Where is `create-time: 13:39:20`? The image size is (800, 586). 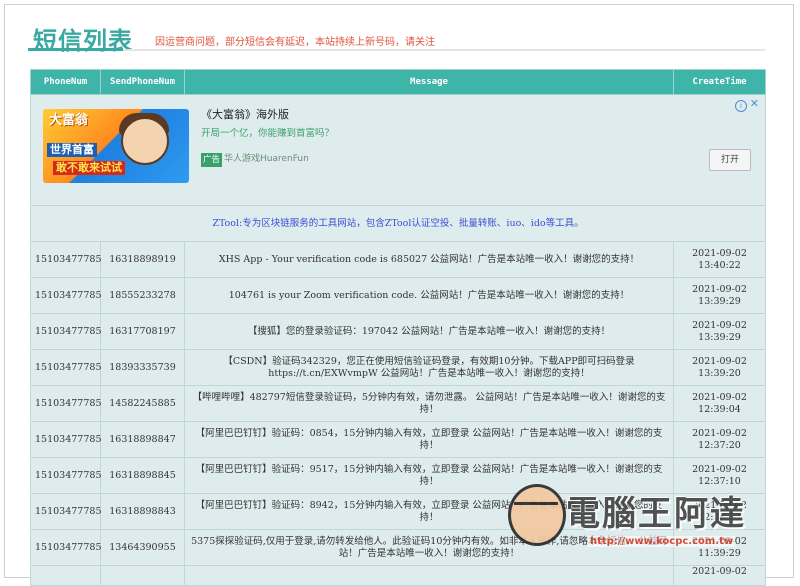
create-time: 13:39:20 is located at coordinates (719, 373).